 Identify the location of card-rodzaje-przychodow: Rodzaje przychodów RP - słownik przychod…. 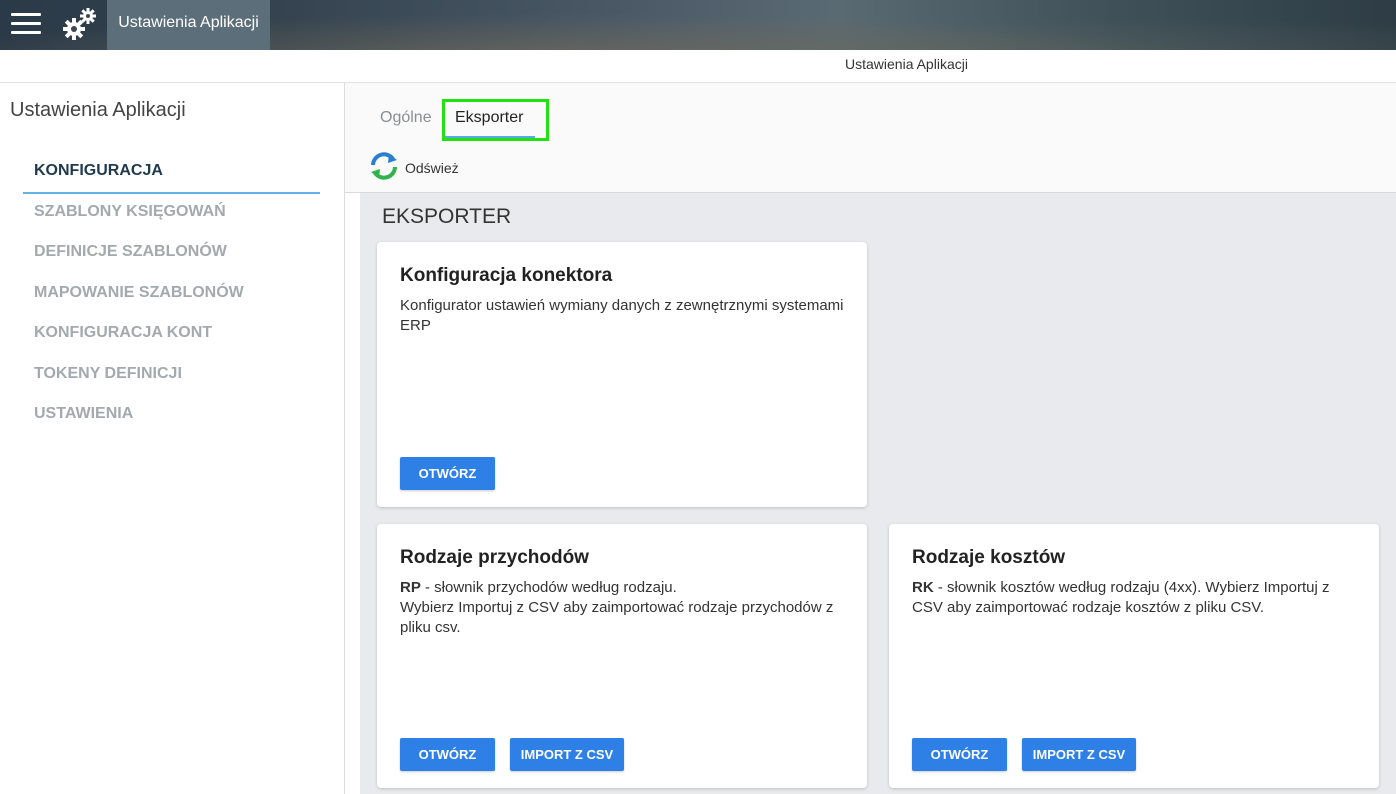
(622, 656).